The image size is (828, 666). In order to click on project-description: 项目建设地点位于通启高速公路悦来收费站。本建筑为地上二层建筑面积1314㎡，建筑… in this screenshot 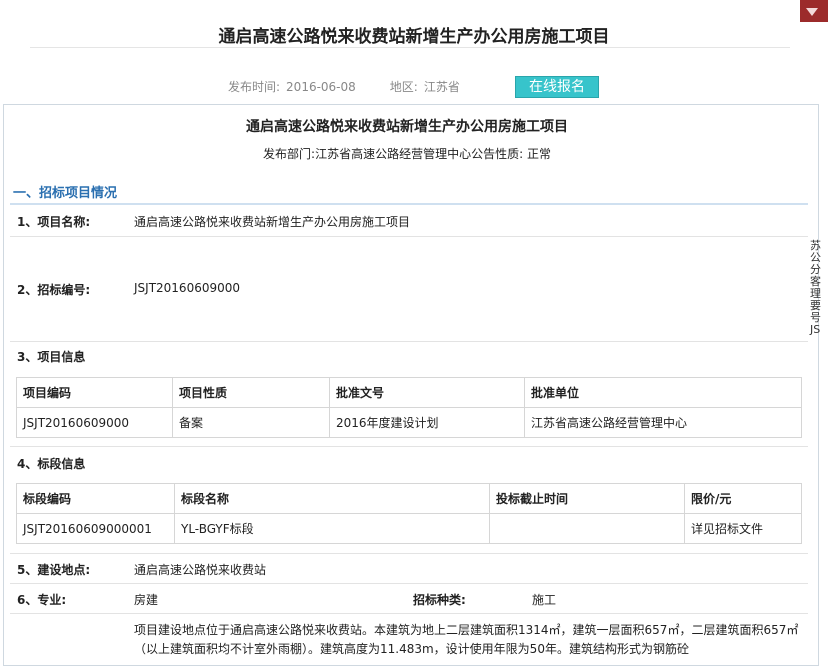, I will do `click(466, 639)`.